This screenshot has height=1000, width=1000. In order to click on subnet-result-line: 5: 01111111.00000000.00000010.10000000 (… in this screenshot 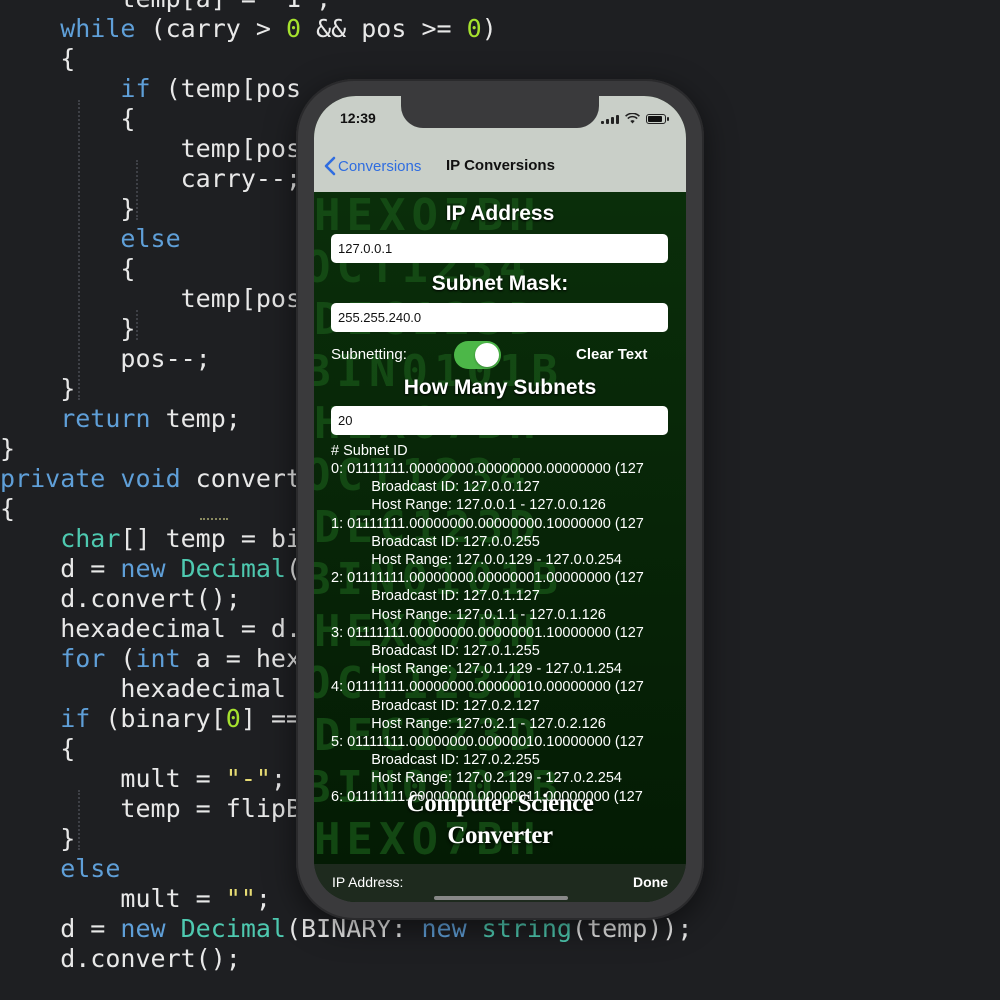, I will do `click(487, 742)`.